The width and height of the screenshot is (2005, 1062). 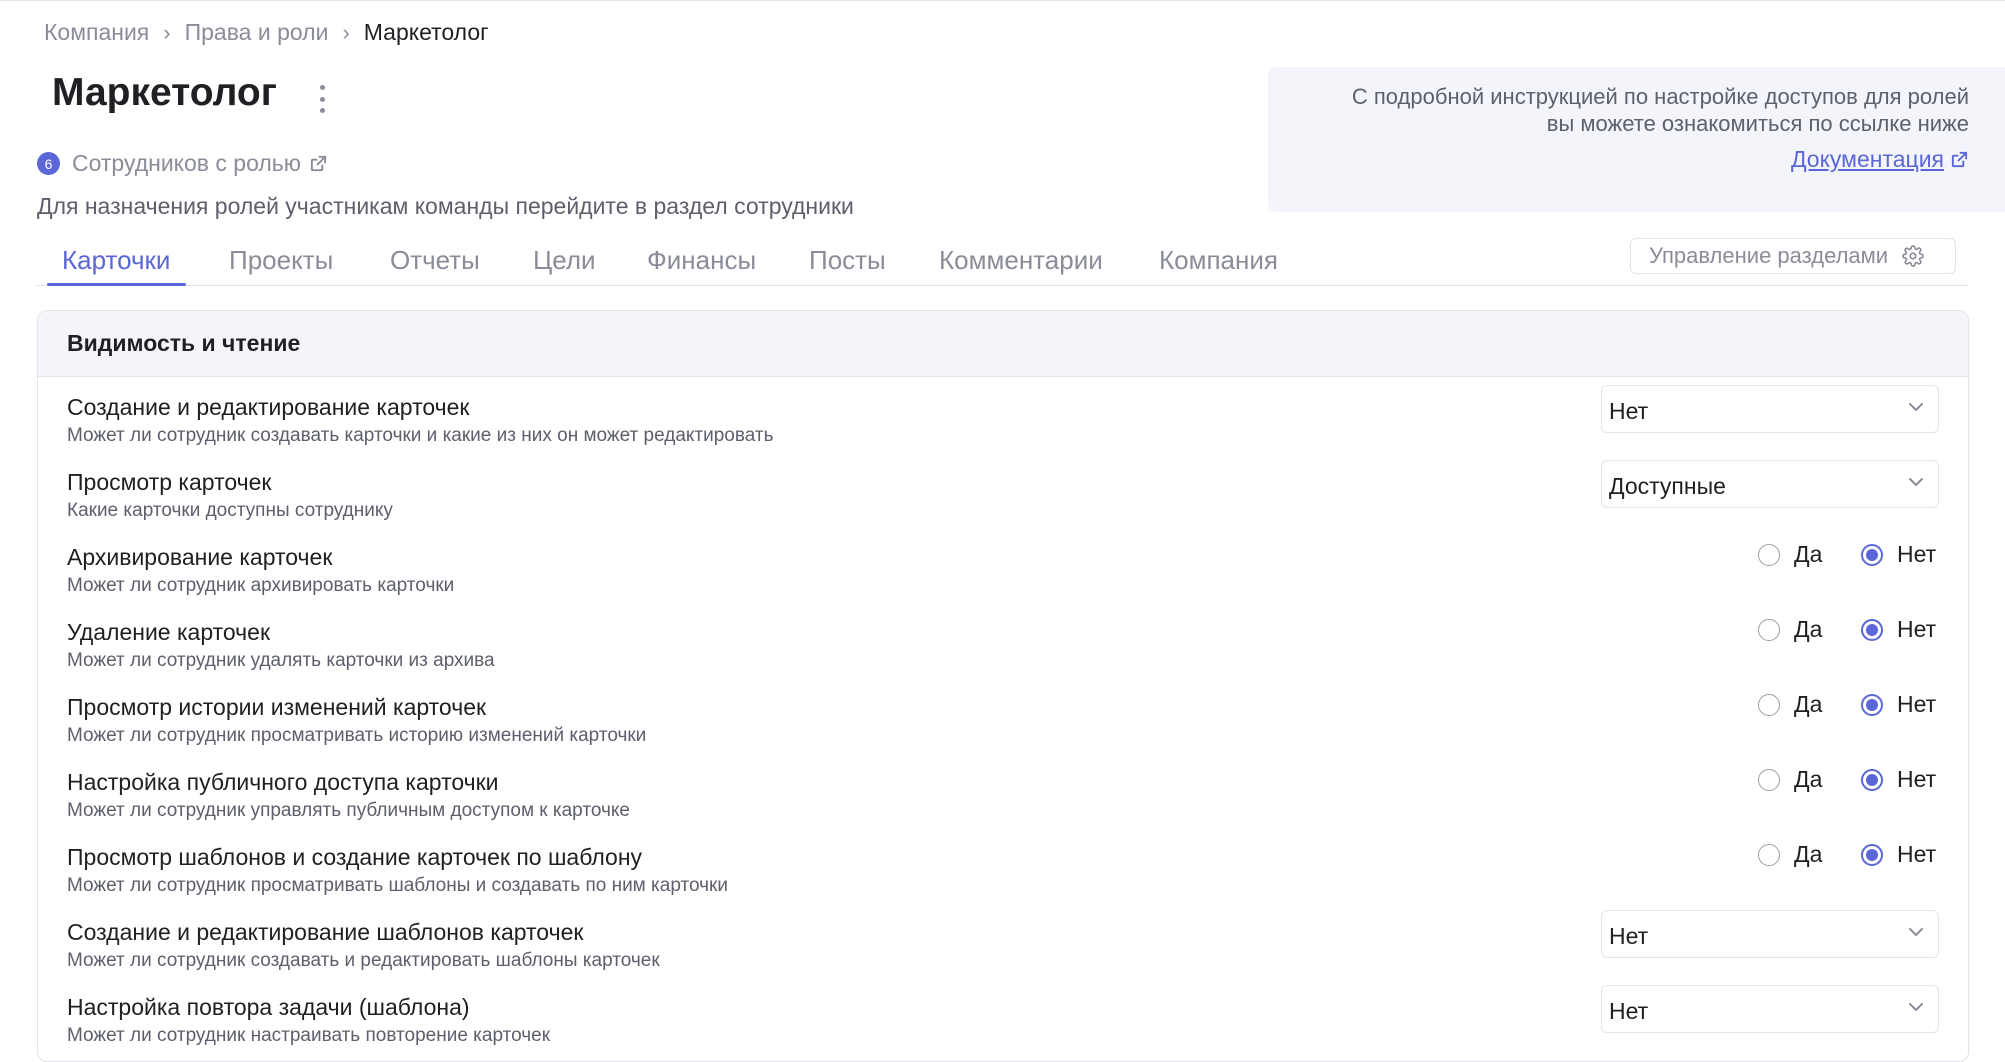 I want to click on setting-title: Архивирование карточек, so click(x=200, y=557).